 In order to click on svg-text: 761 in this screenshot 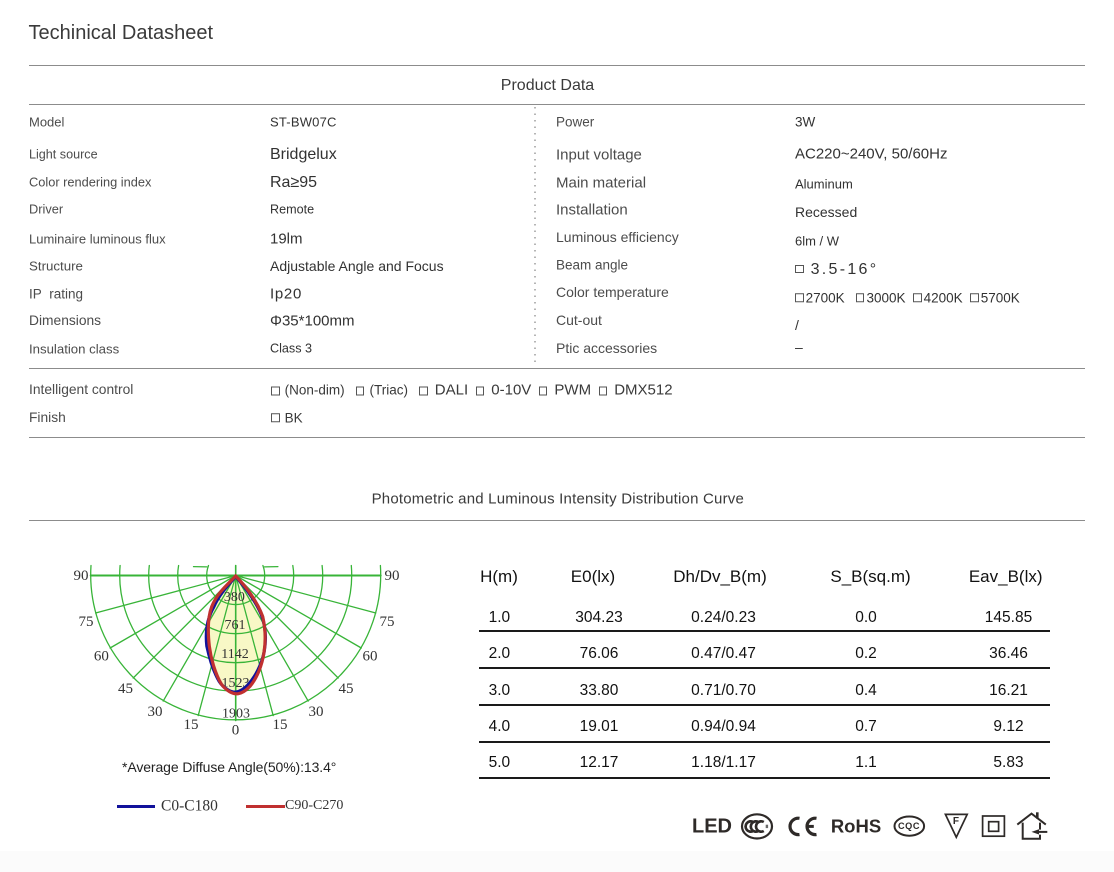, I will do `click(235, 625)`.